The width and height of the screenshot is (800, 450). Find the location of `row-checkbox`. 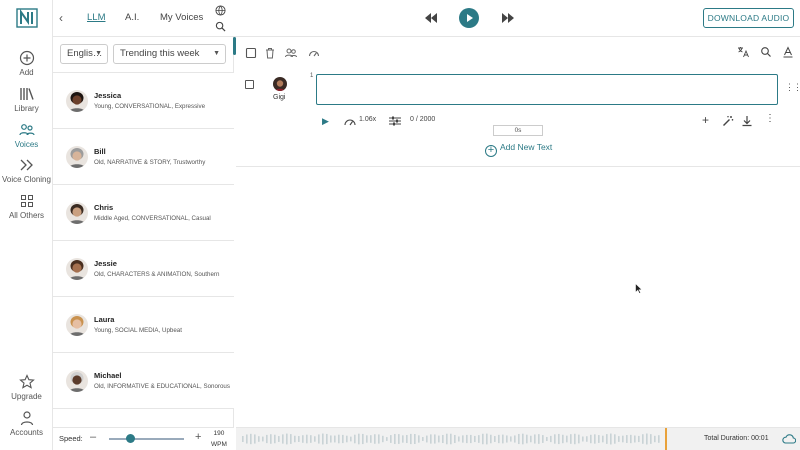

row-checkbox is located at coordinates (249, 84).